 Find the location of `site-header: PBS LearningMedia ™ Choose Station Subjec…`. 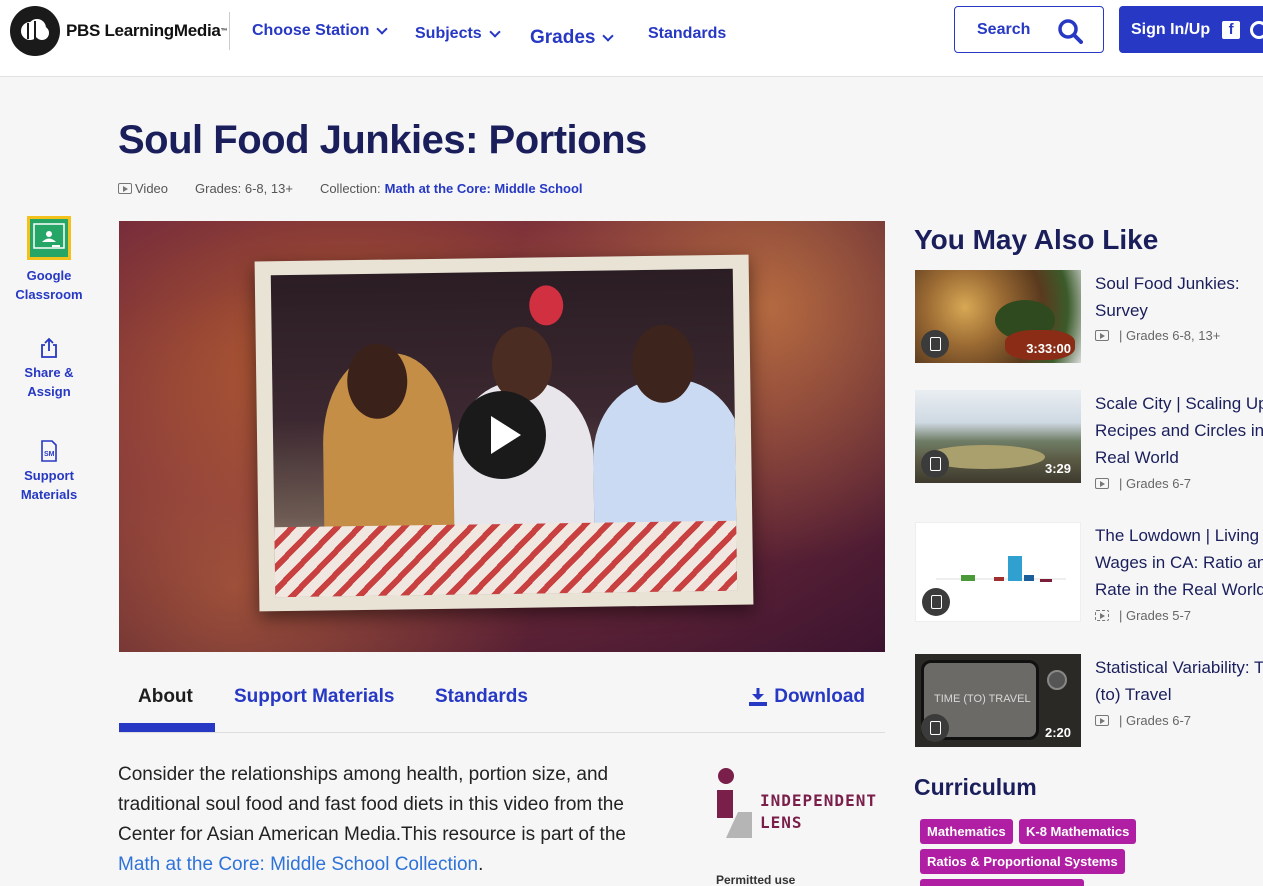

site-header: PBS LearningMedia ™ Choose Station Subjec… is located at coordinates (631, 38).